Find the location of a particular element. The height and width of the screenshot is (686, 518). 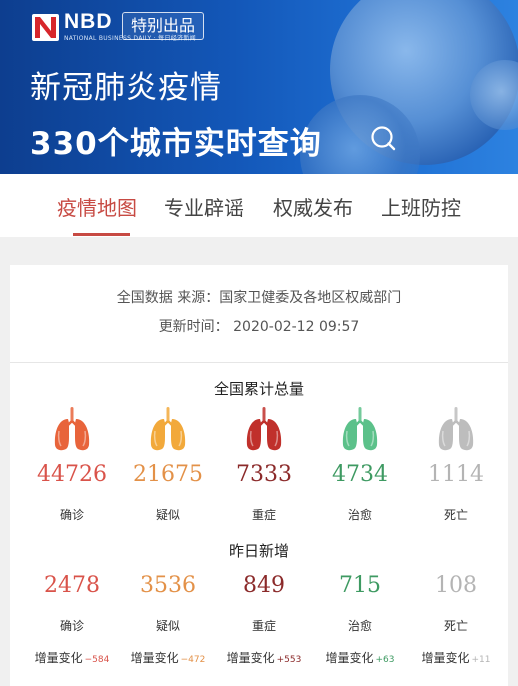

total-value: 1114 is located at coordinates (456, 474).